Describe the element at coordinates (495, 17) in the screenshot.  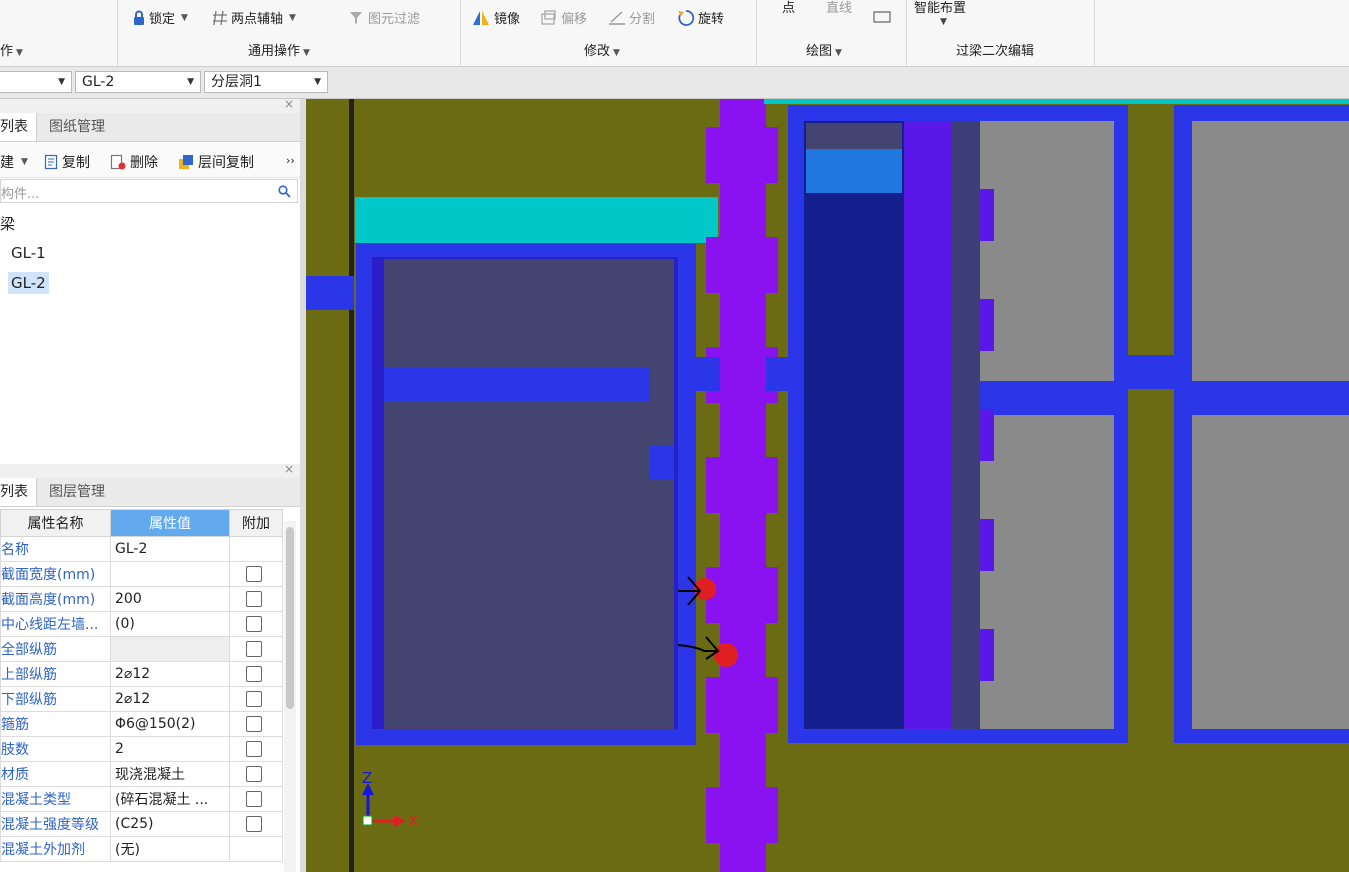
I see `mirror-button: 镜像` at that location.